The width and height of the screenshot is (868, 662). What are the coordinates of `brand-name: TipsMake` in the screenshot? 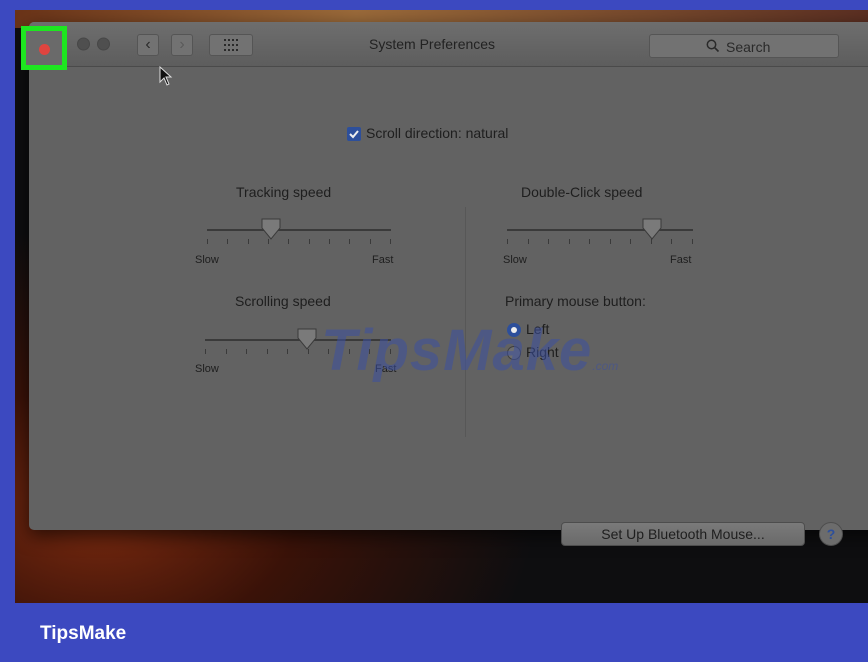 It's located at (83, 633).